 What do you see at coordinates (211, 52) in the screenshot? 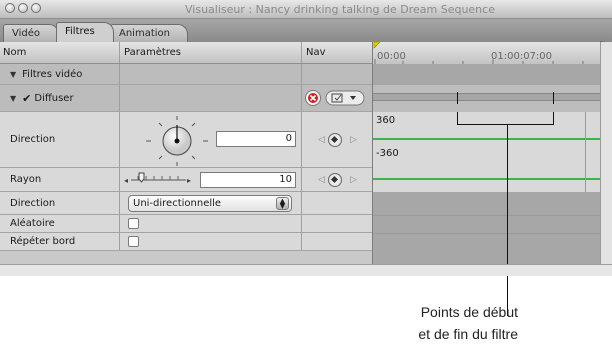
I see `column-params: Paramètres` at bounding box center [211, 52].